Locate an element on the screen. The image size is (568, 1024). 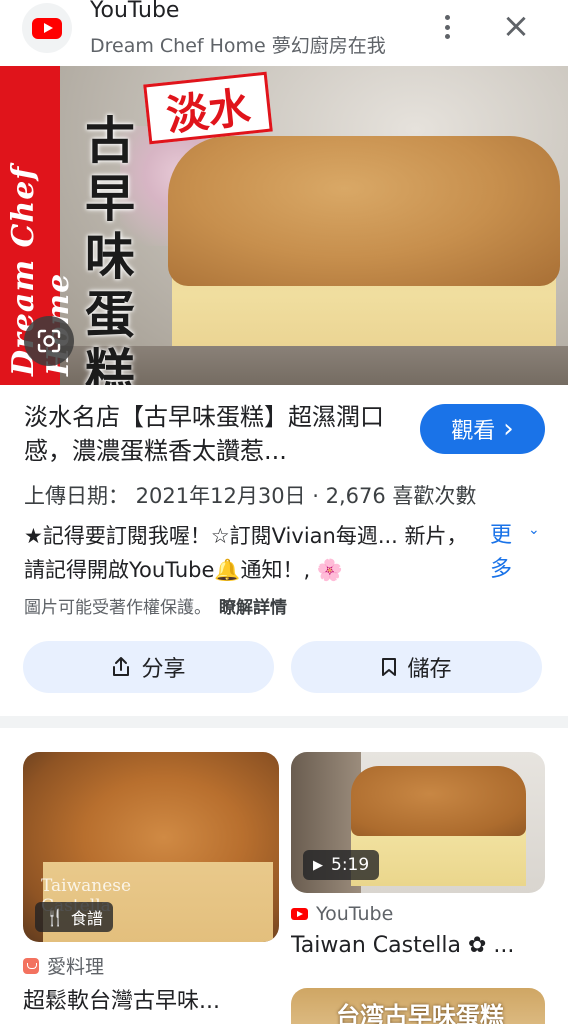
youtube-small-icon is located at coordinates (299, 914).